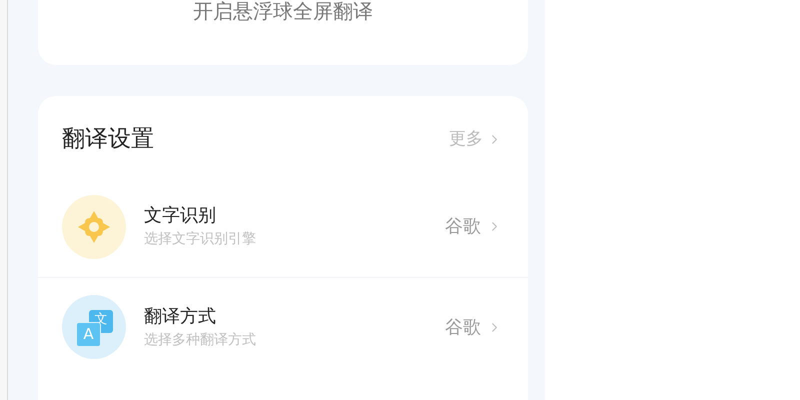  What do you see at coordinates (283, 11) in the screenshot?
I see `floating-translate-text: 开启悬浮球全屏翻译` at bounding box center [283, 11].